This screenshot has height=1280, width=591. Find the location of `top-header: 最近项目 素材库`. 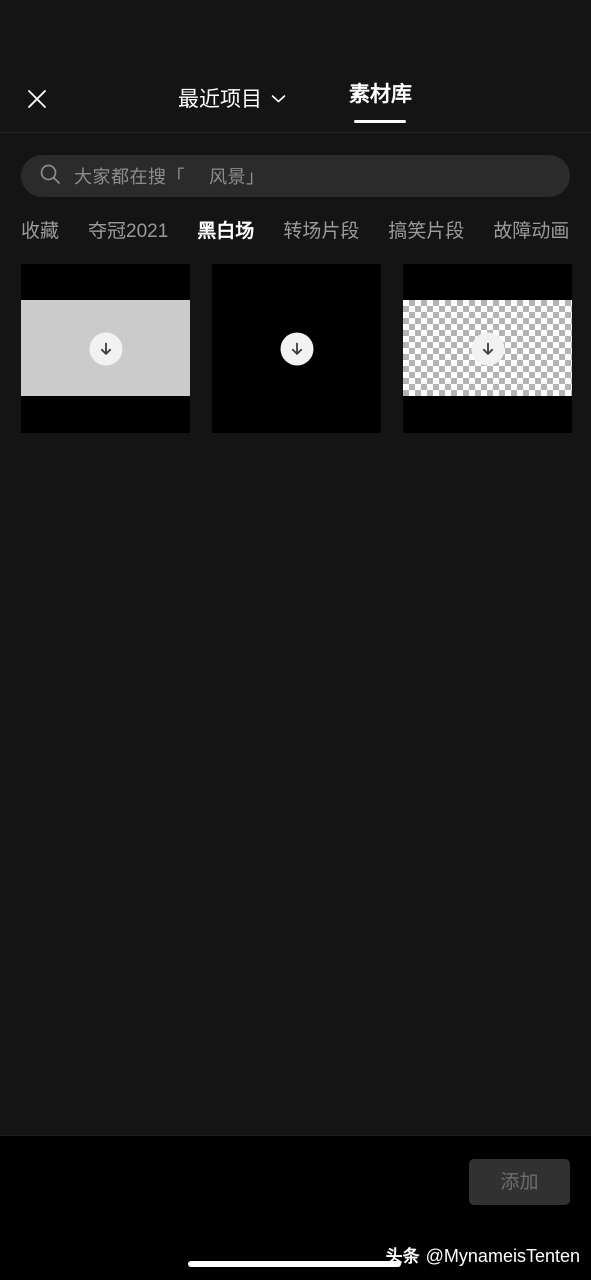

top-header: 最近项目 素材库 is located at coordinates (295, 66).